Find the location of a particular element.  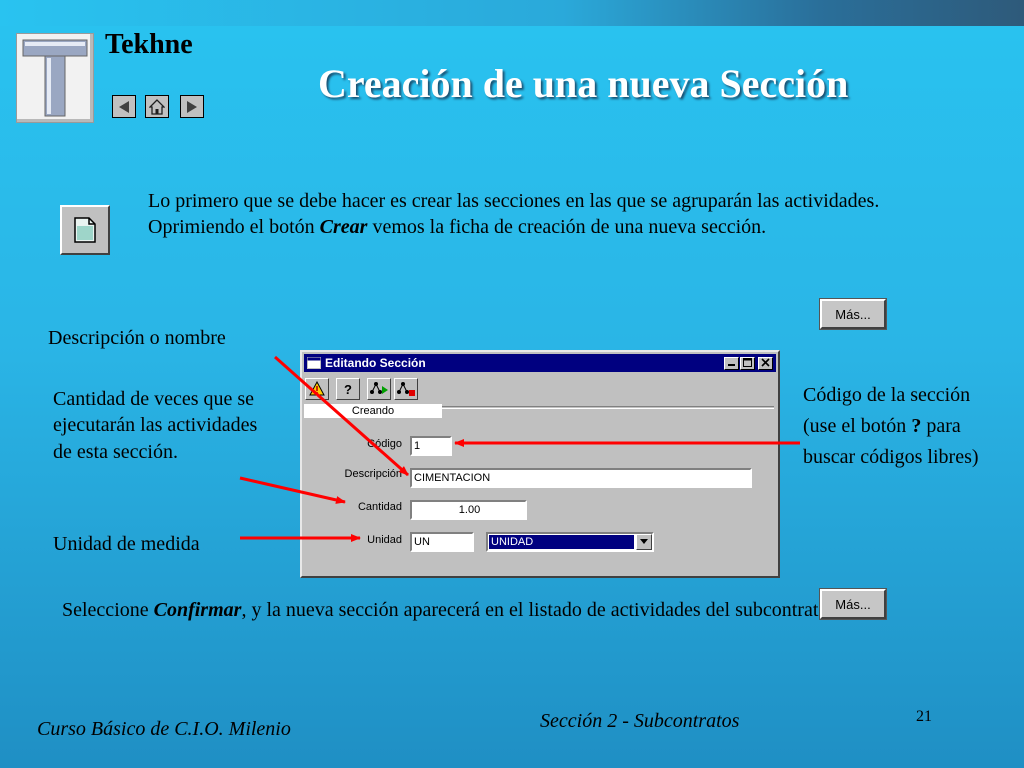

arrow-cantidad is located at coordinates (292, 490).